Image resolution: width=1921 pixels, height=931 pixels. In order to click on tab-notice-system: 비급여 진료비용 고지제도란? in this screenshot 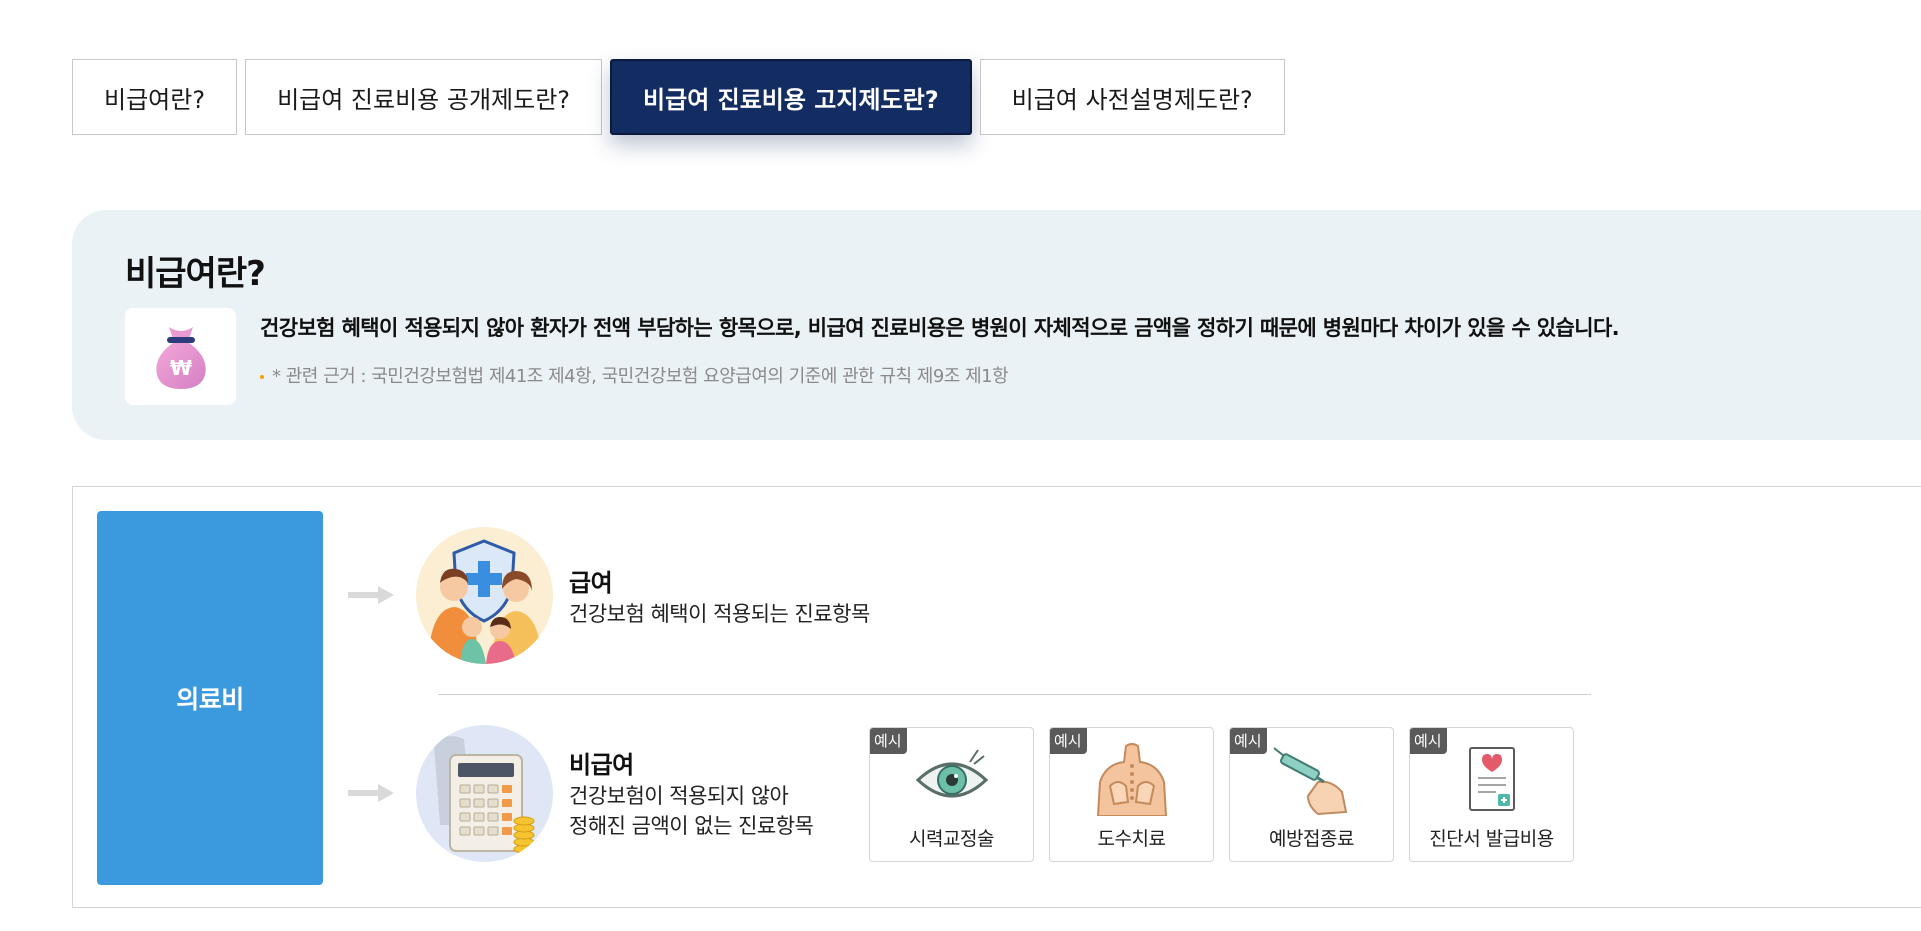, I will do `click(791, 97)`.